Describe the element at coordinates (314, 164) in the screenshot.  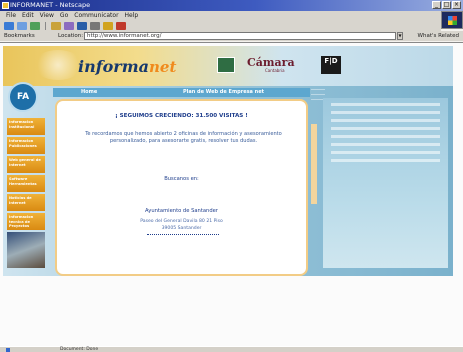
I see `content-scroll-strip` at that location.